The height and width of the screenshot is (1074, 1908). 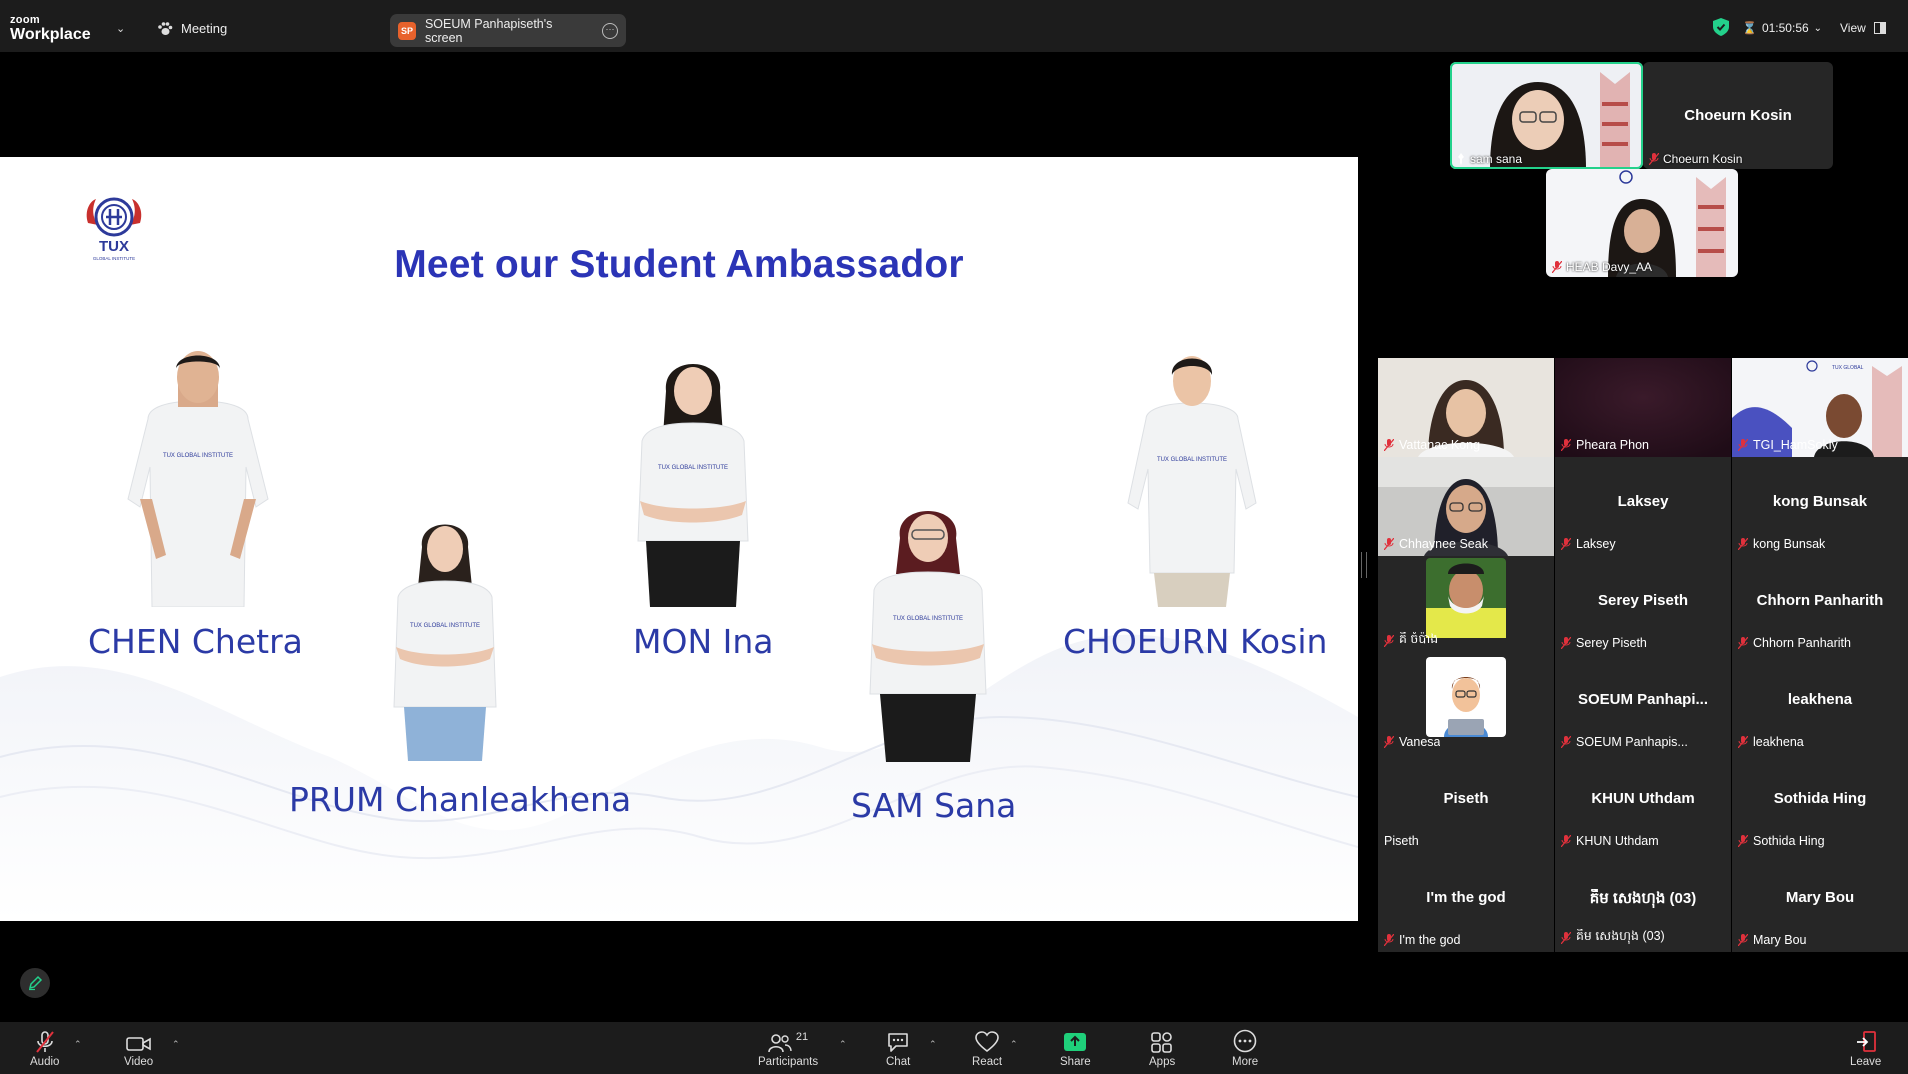 I want to click on video-button: Video, so click(x=138, y=1049).